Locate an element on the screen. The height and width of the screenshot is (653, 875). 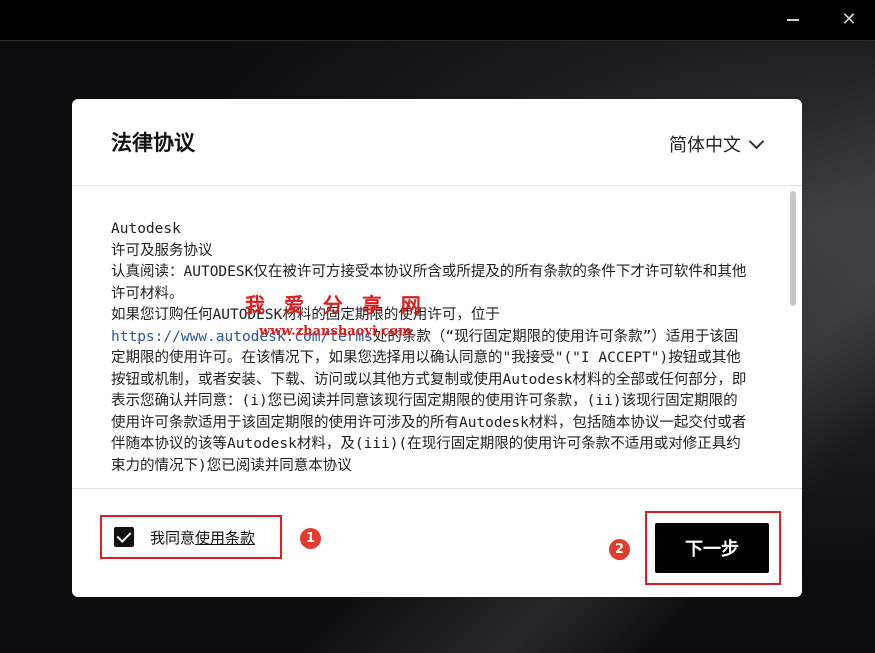
language-selector: 简体中文 is located at coordinates (717, 144).